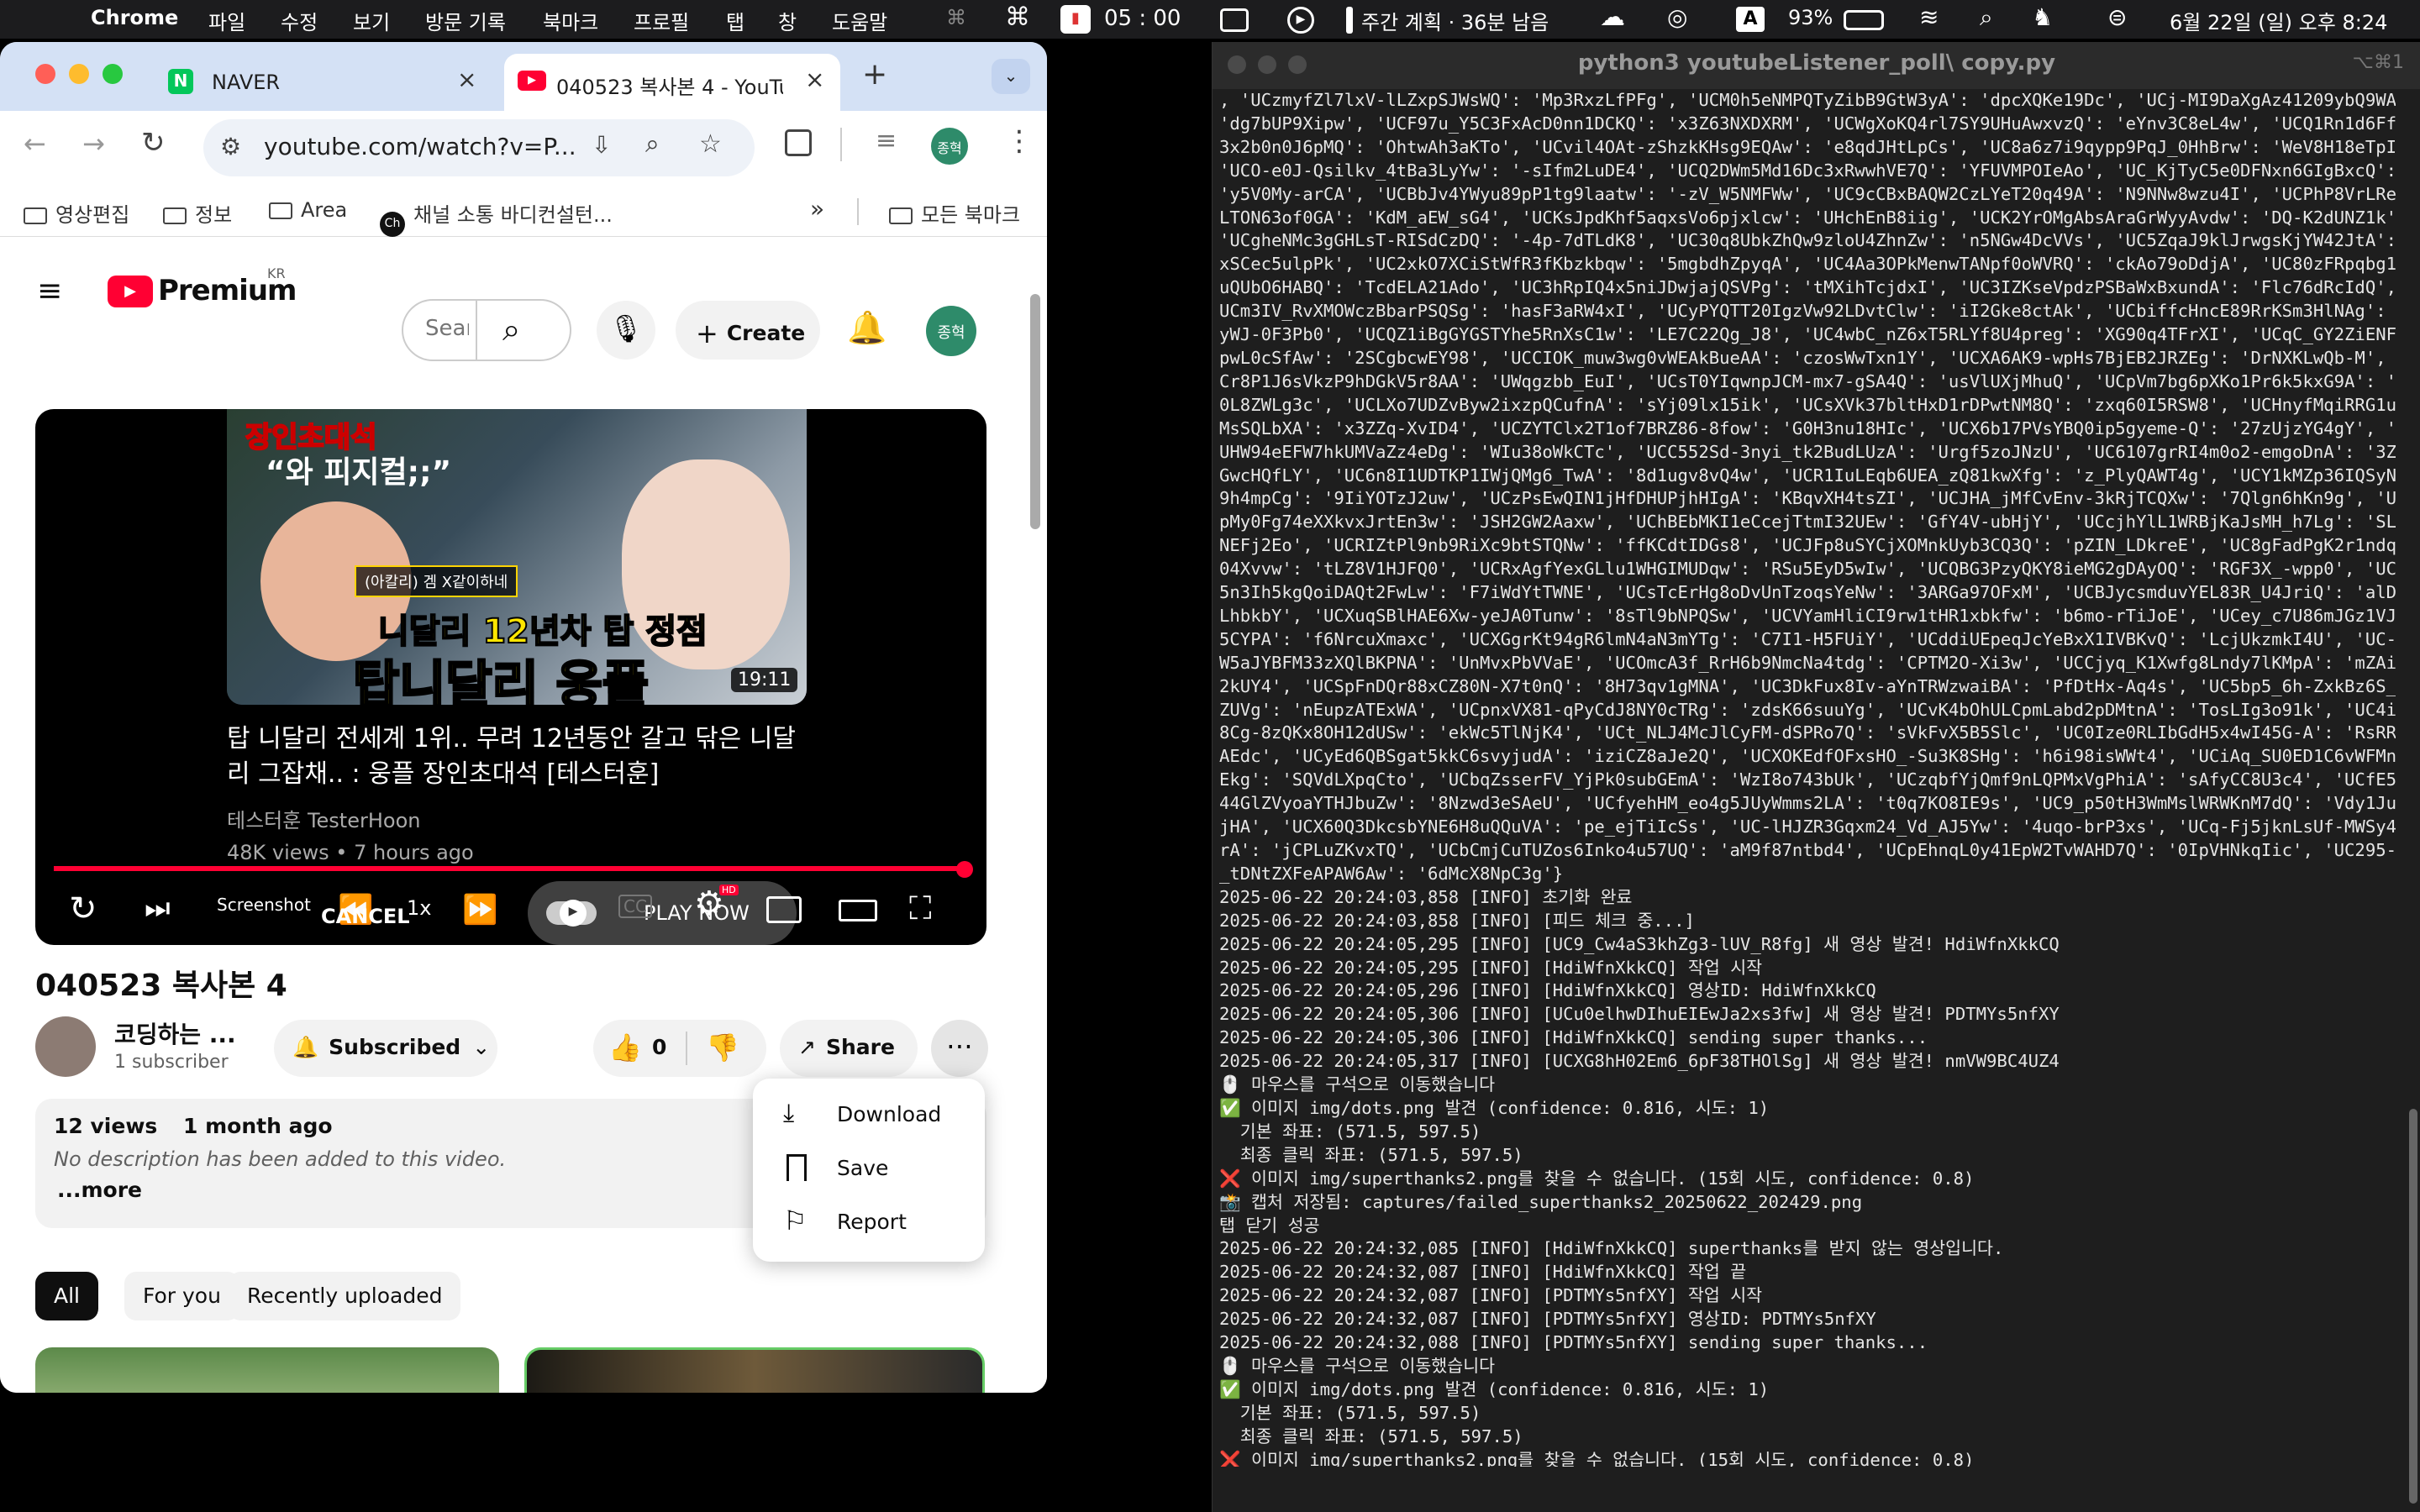  Describe the element at coordinates (385, 1048) in the screenshot. I see `subscribed-button: 🔔 Subscribed ⌄` at that location.